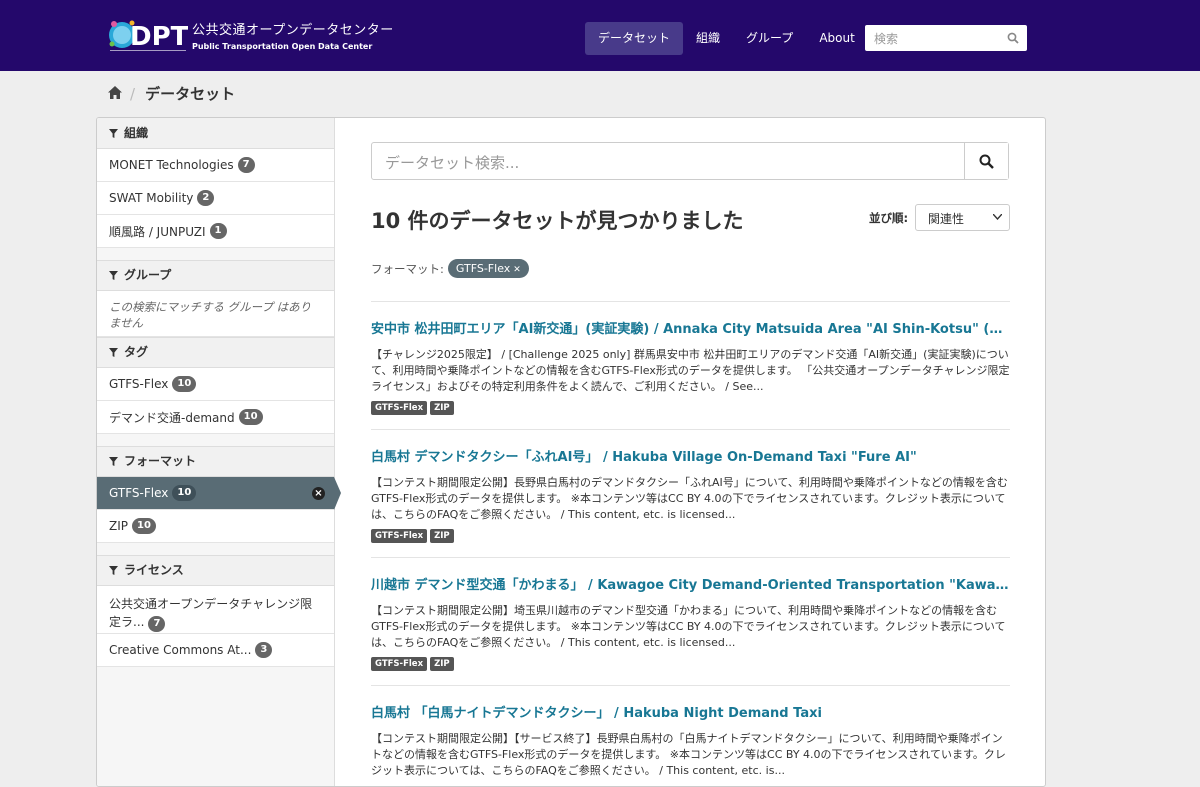 This screenshot has width=1200, height=787. I want to click on search-submit-button, so click(986, 161).